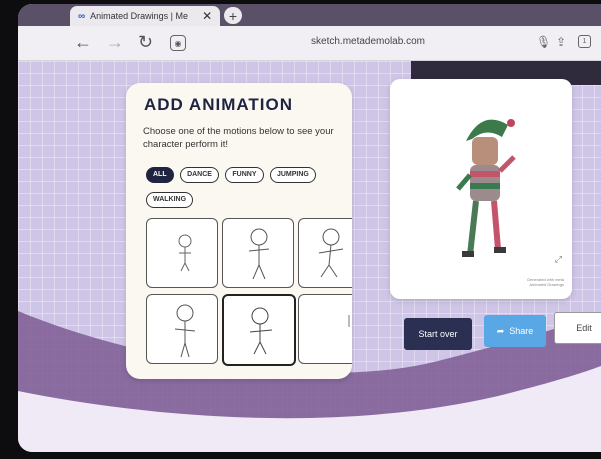 The height and width of the screenshot is (459, 601). Describe the element at coordinates (244, 175) in the screenshot. I see `filter-chip-funny: FUNNY` at that location.